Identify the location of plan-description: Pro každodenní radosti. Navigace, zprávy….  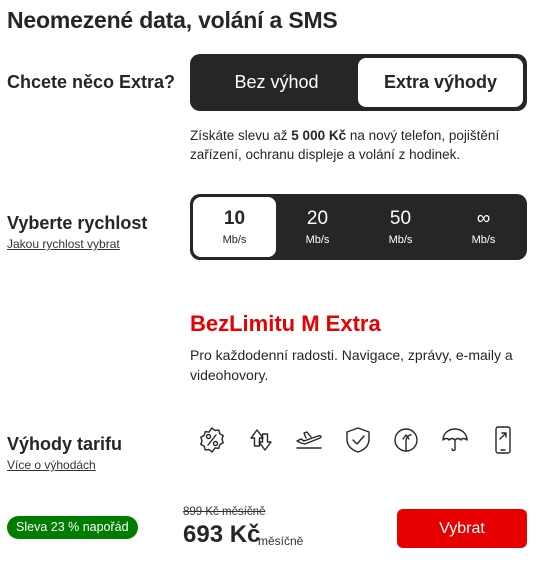
(351, 365).